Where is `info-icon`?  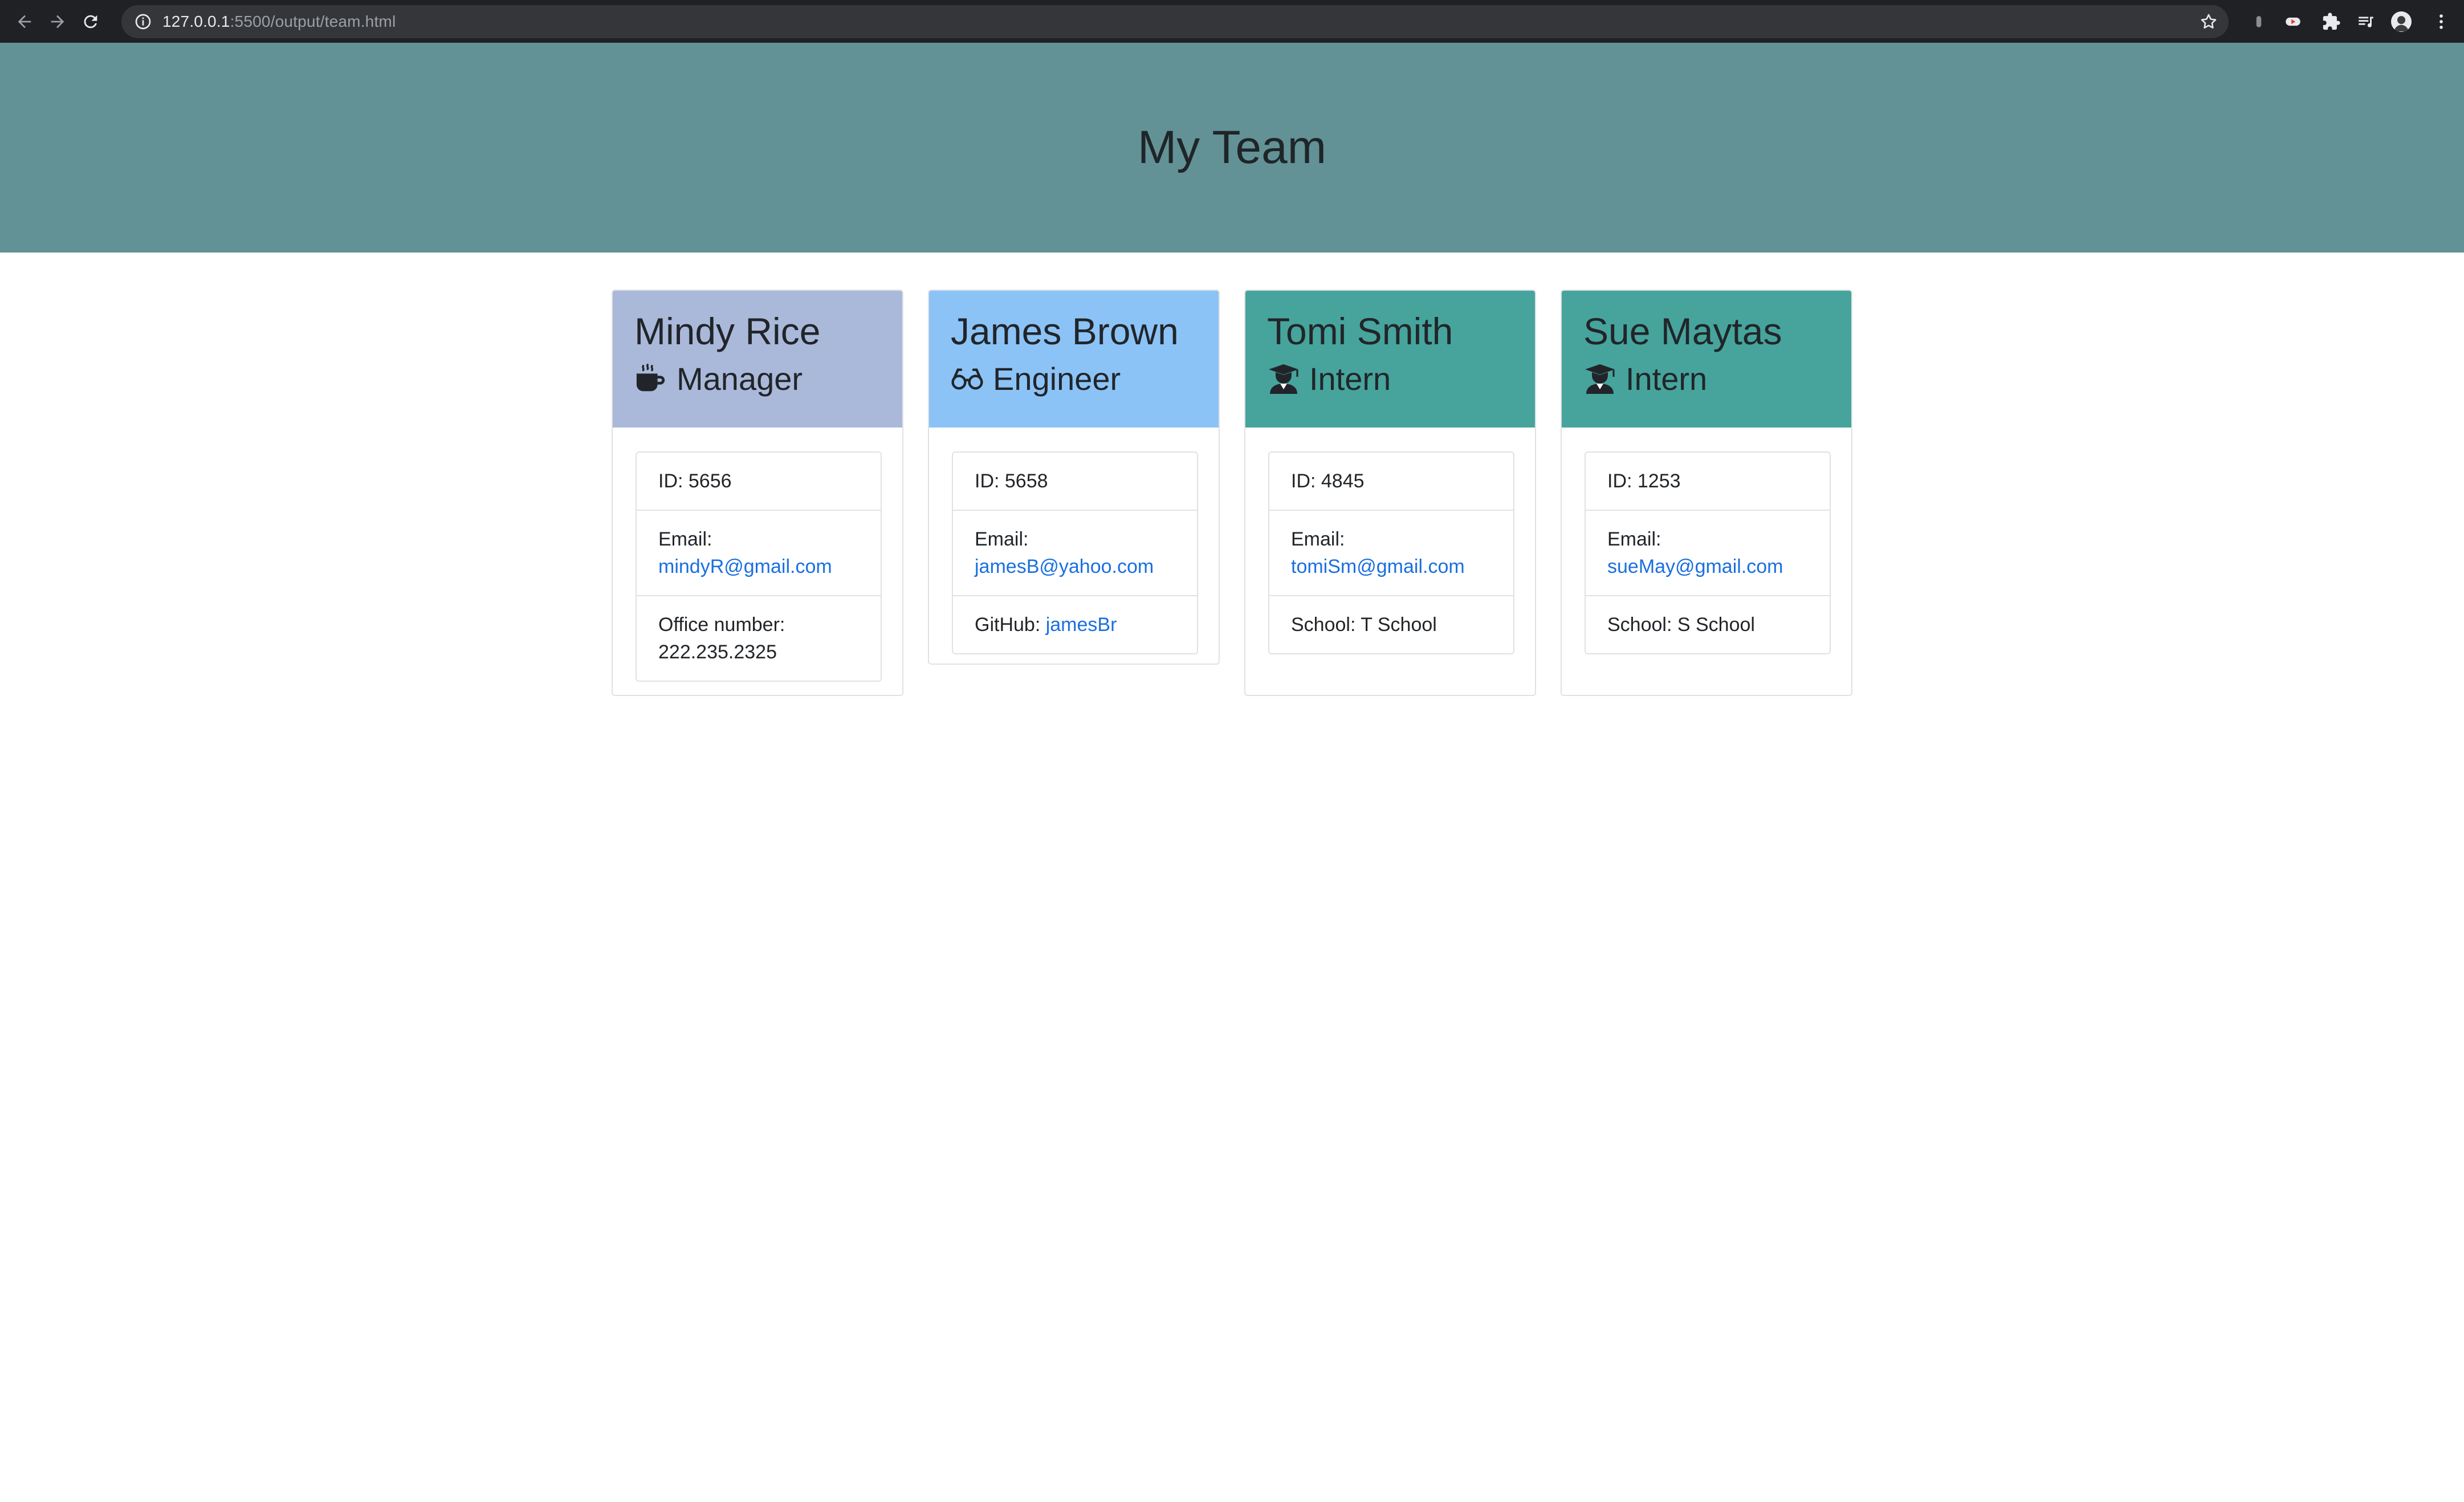
info-icon is located at coordinates (143, 22).